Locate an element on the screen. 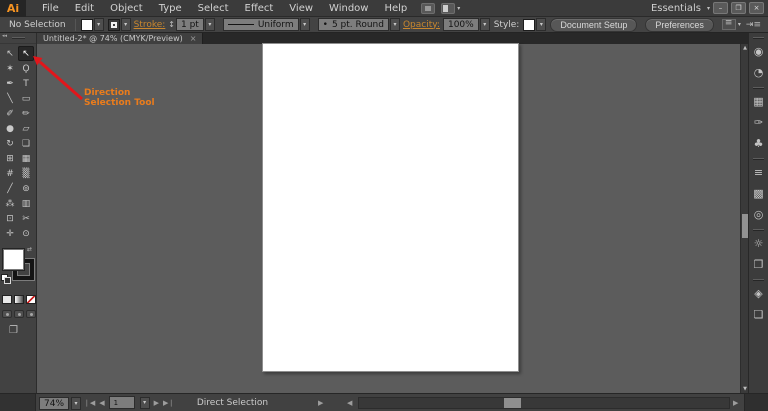 This screenshot has height=411, width=768. eraser-tool: ▱ is located at coordinates (26, 128).